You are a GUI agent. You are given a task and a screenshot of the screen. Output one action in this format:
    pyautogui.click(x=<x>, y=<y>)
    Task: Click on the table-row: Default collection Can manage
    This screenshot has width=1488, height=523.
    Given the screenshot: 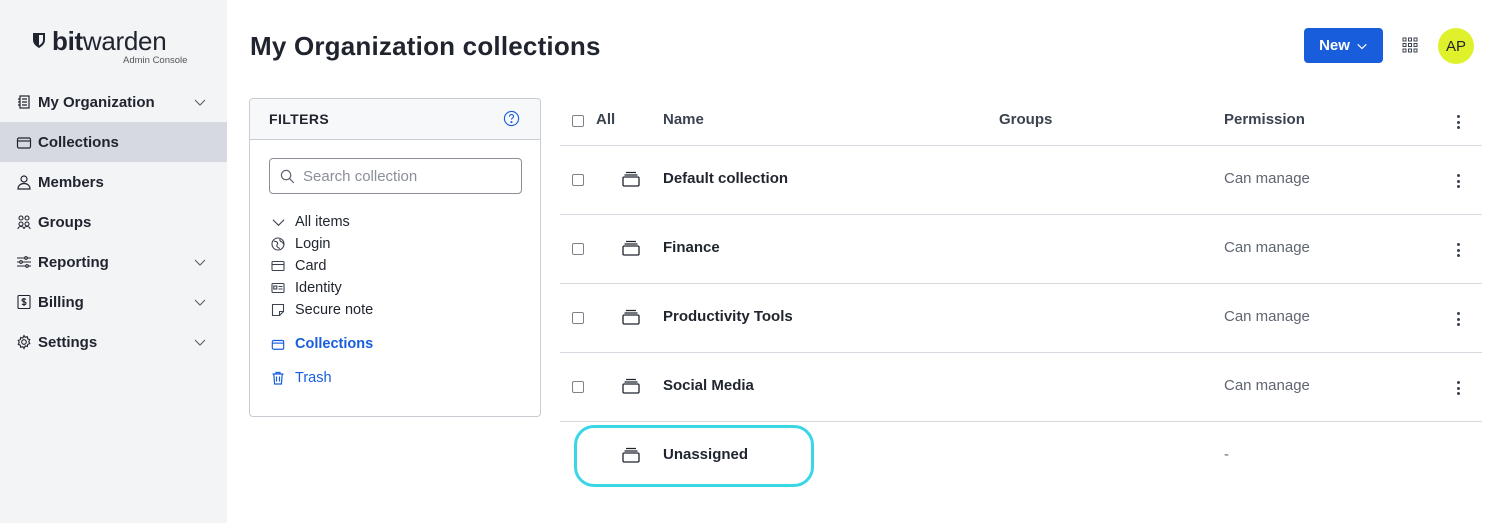 What is the action you would take?
    pyautogui.click(x=1021, y=180)
    